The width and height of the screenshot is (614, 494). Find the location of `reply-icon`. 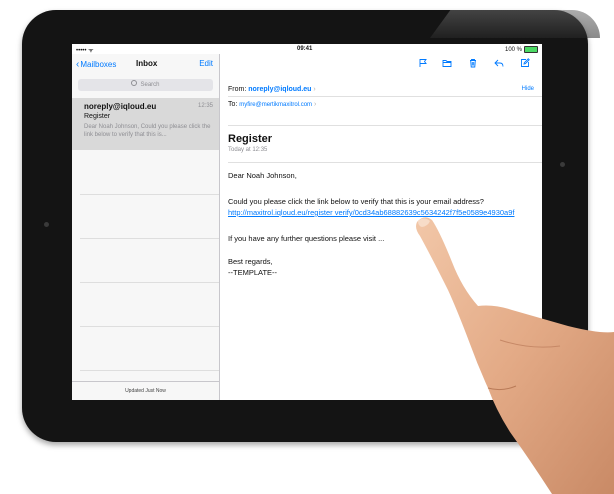

reply-icon is located at coordinates (499, 63).